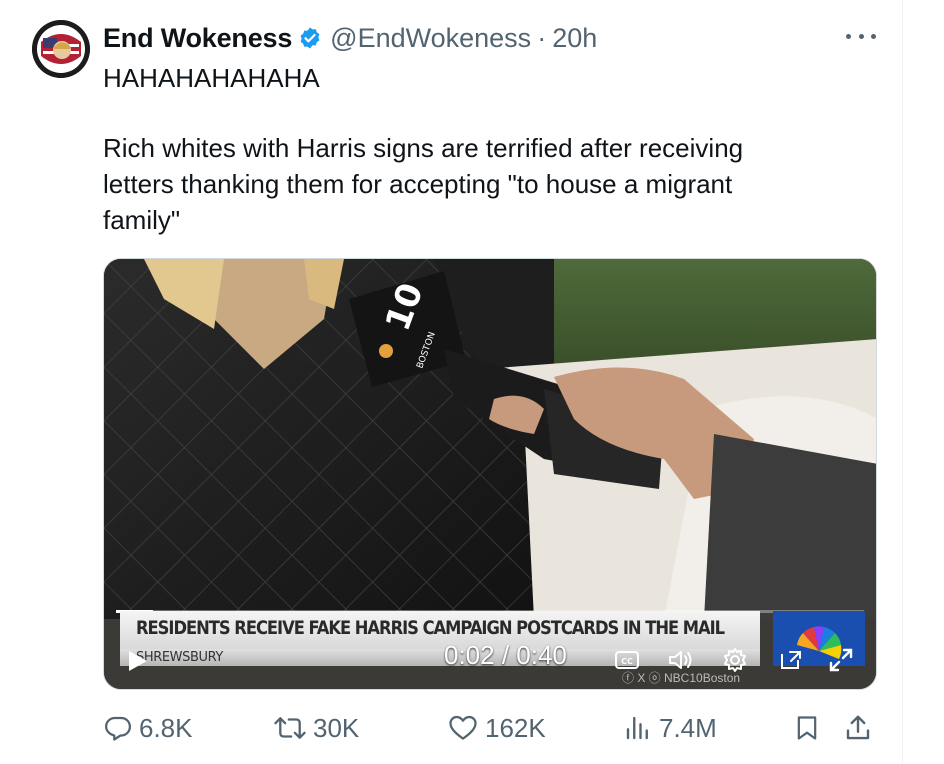 The image size is (944, 764). I want to click on heart-icon, so click(463, 727).